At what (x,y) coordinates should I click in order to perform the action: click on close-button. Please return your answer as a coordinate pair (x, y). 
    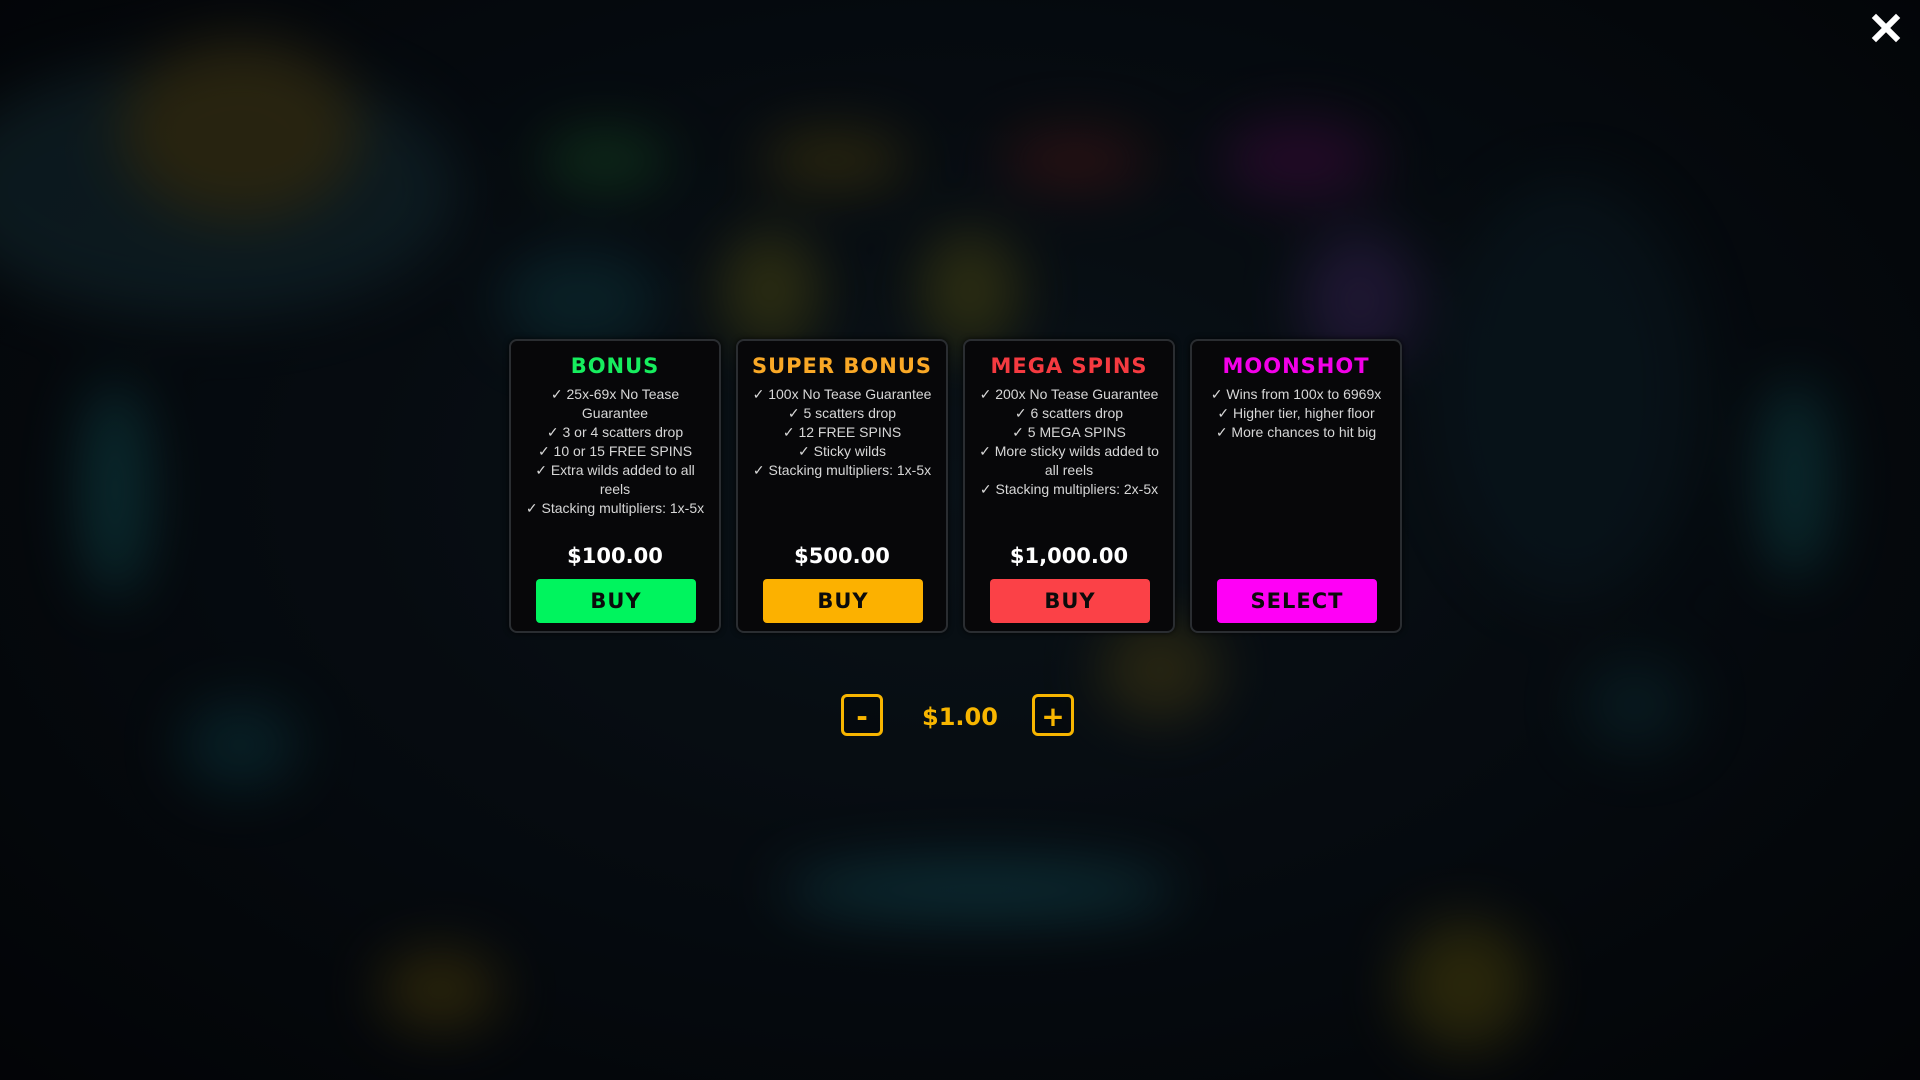
    Looking at the image, I should click on (1886, 28).